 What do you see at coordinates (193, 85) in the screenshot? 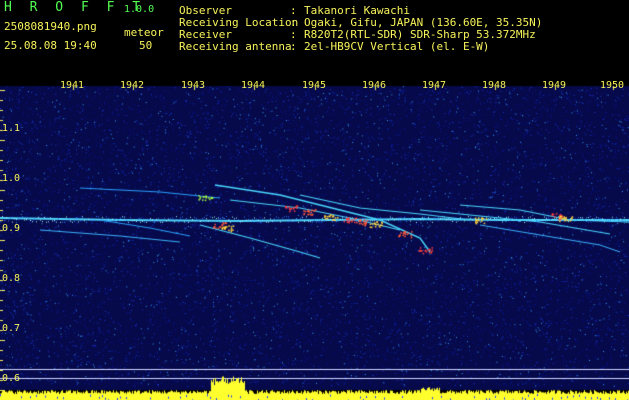
I see `time-tick-label: 1943` at bounding box center [193, 85].